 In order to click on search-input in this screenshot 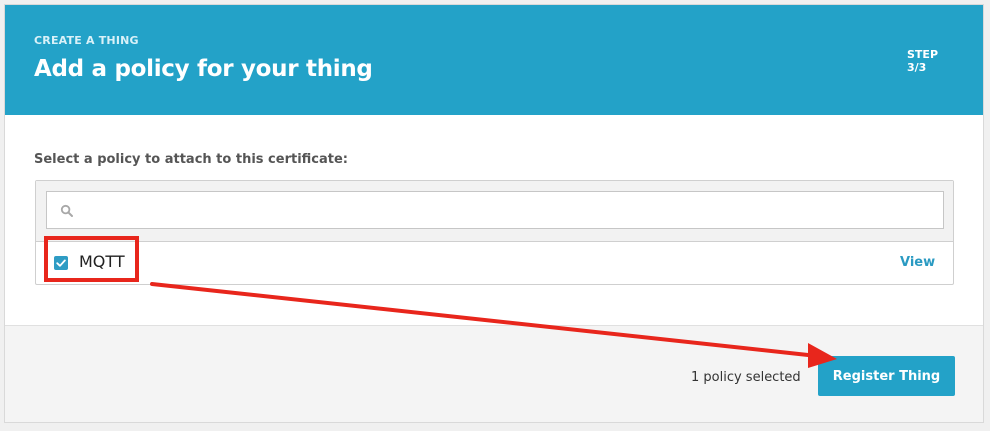, I will do `click(495, 210)`.